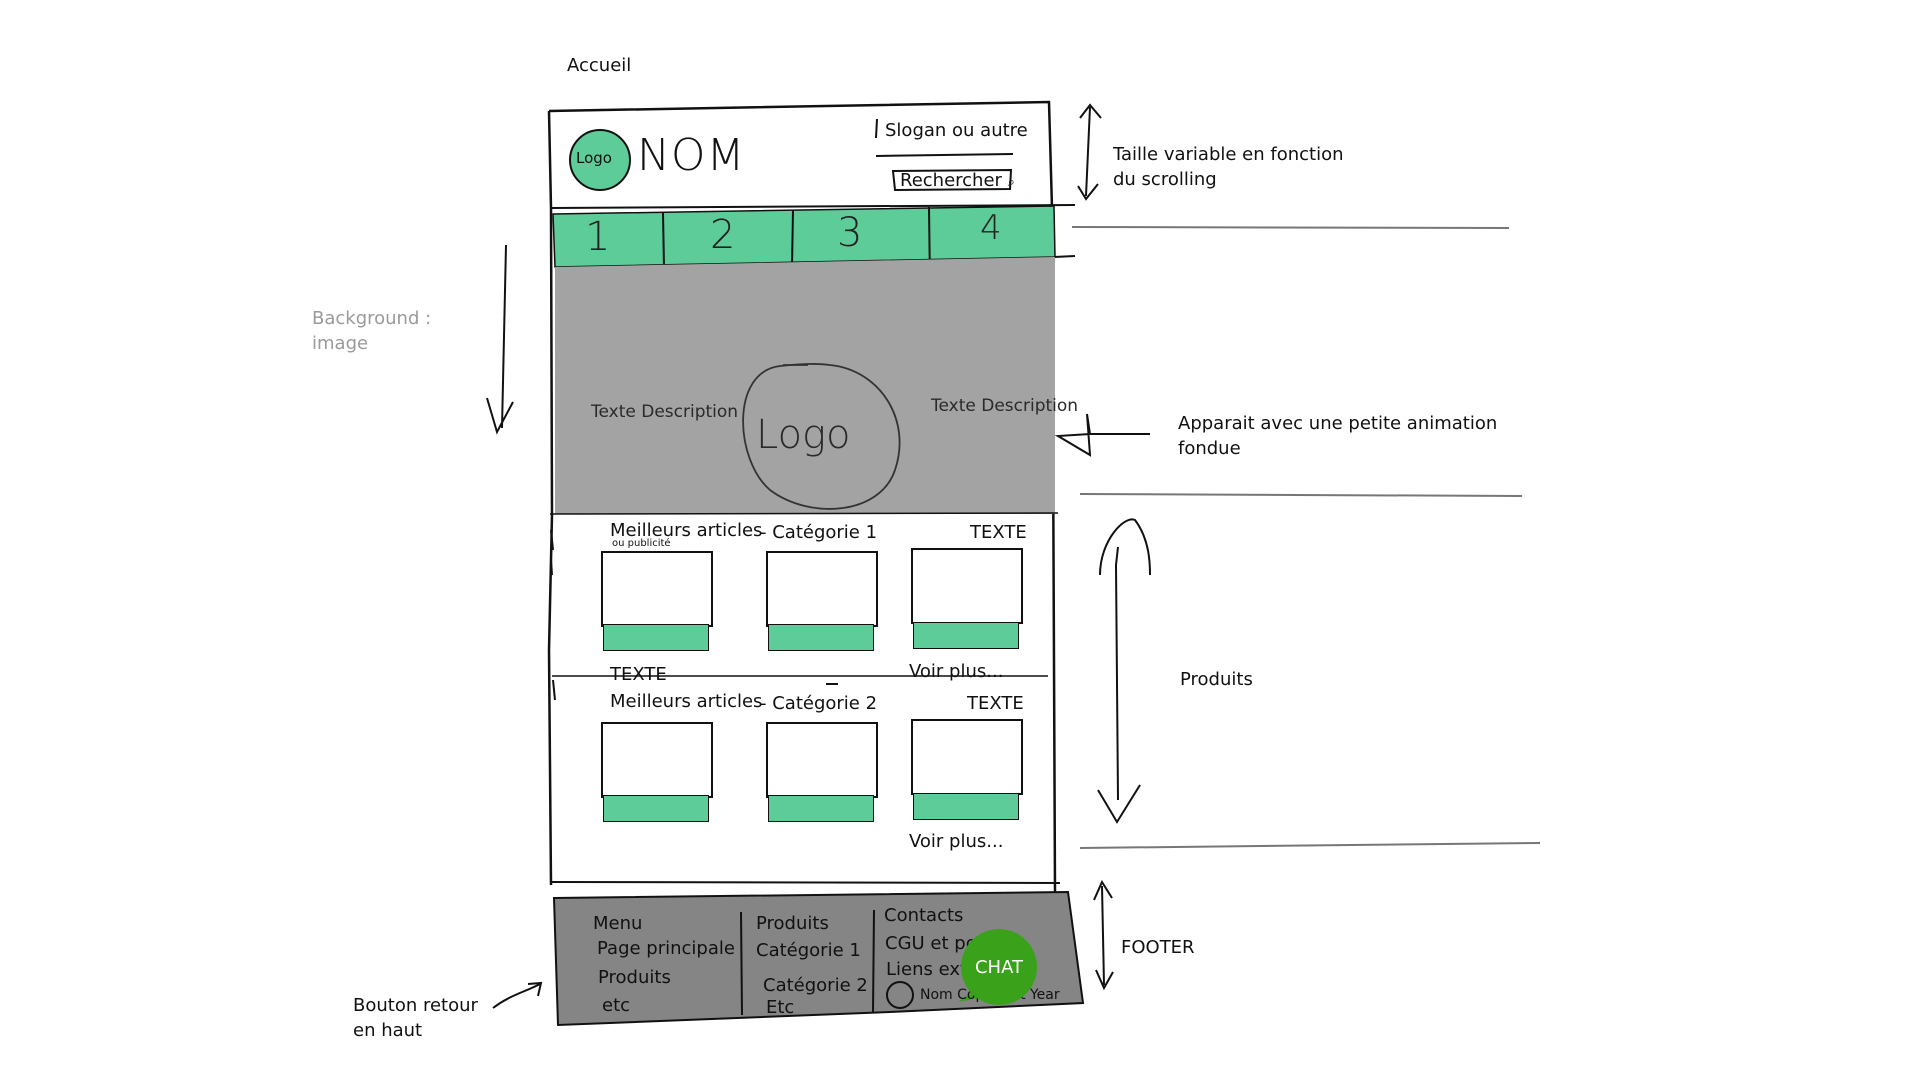 The image size is (1920, 1080). Describe the element at coordinates (956, 130) in the screenshot. I see `slogan: Slogan ou autre` at that location.